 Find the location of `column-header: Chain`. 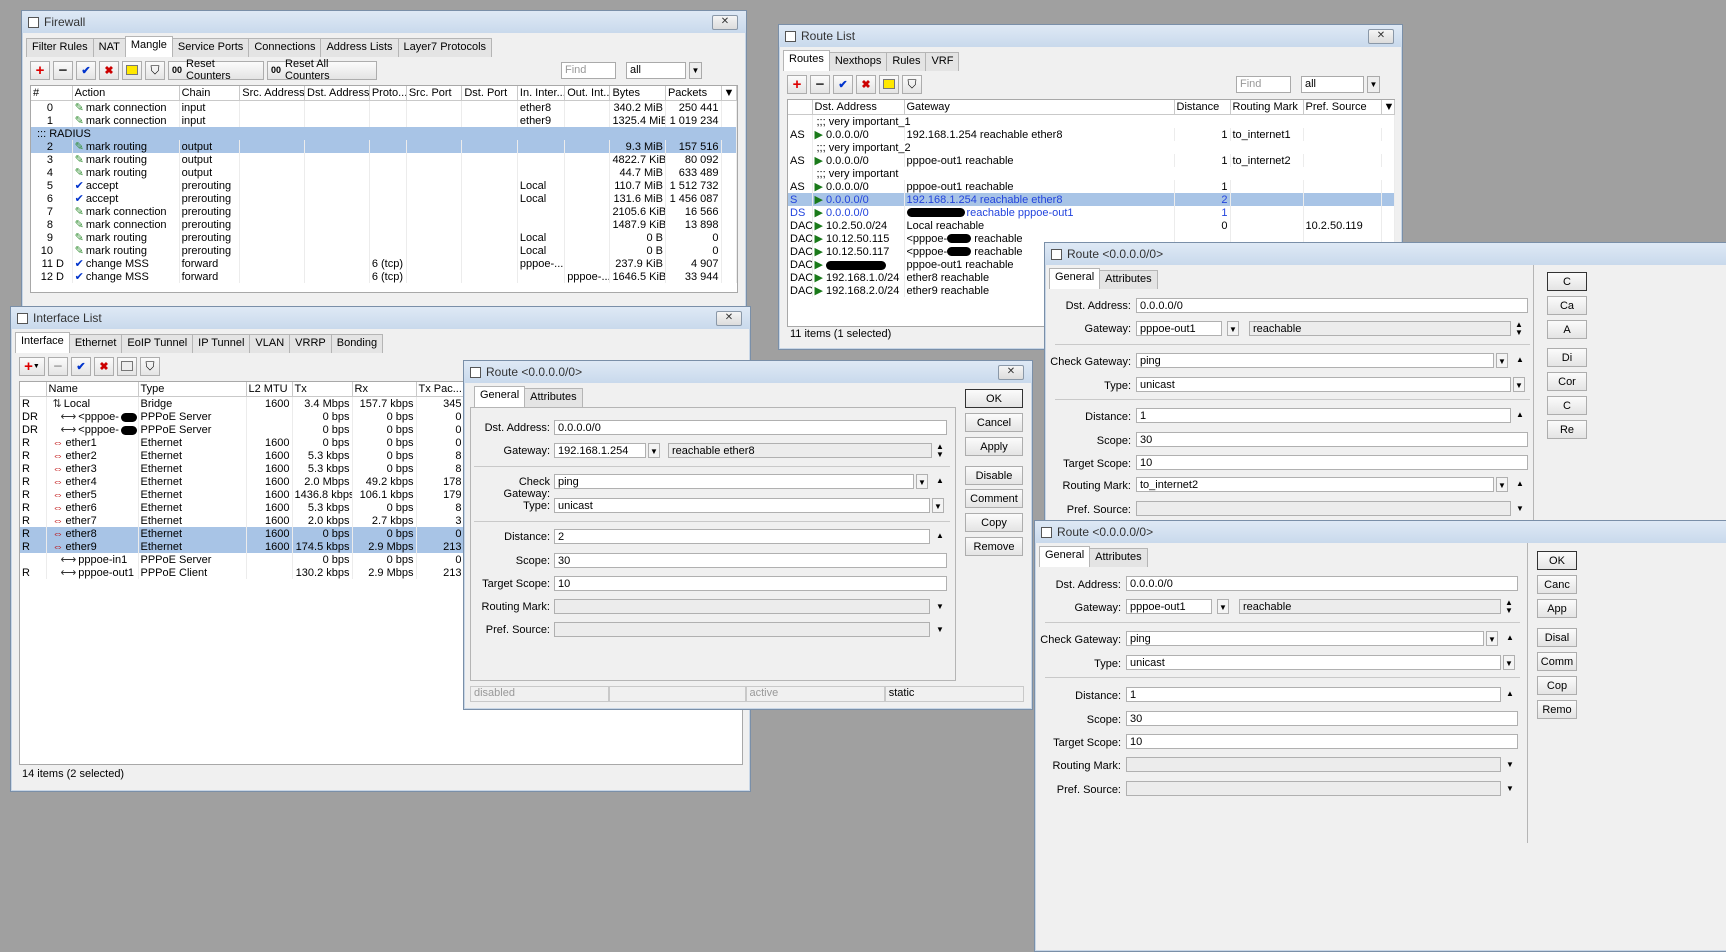

column-header: Chain is located at coordinates (210, 93).